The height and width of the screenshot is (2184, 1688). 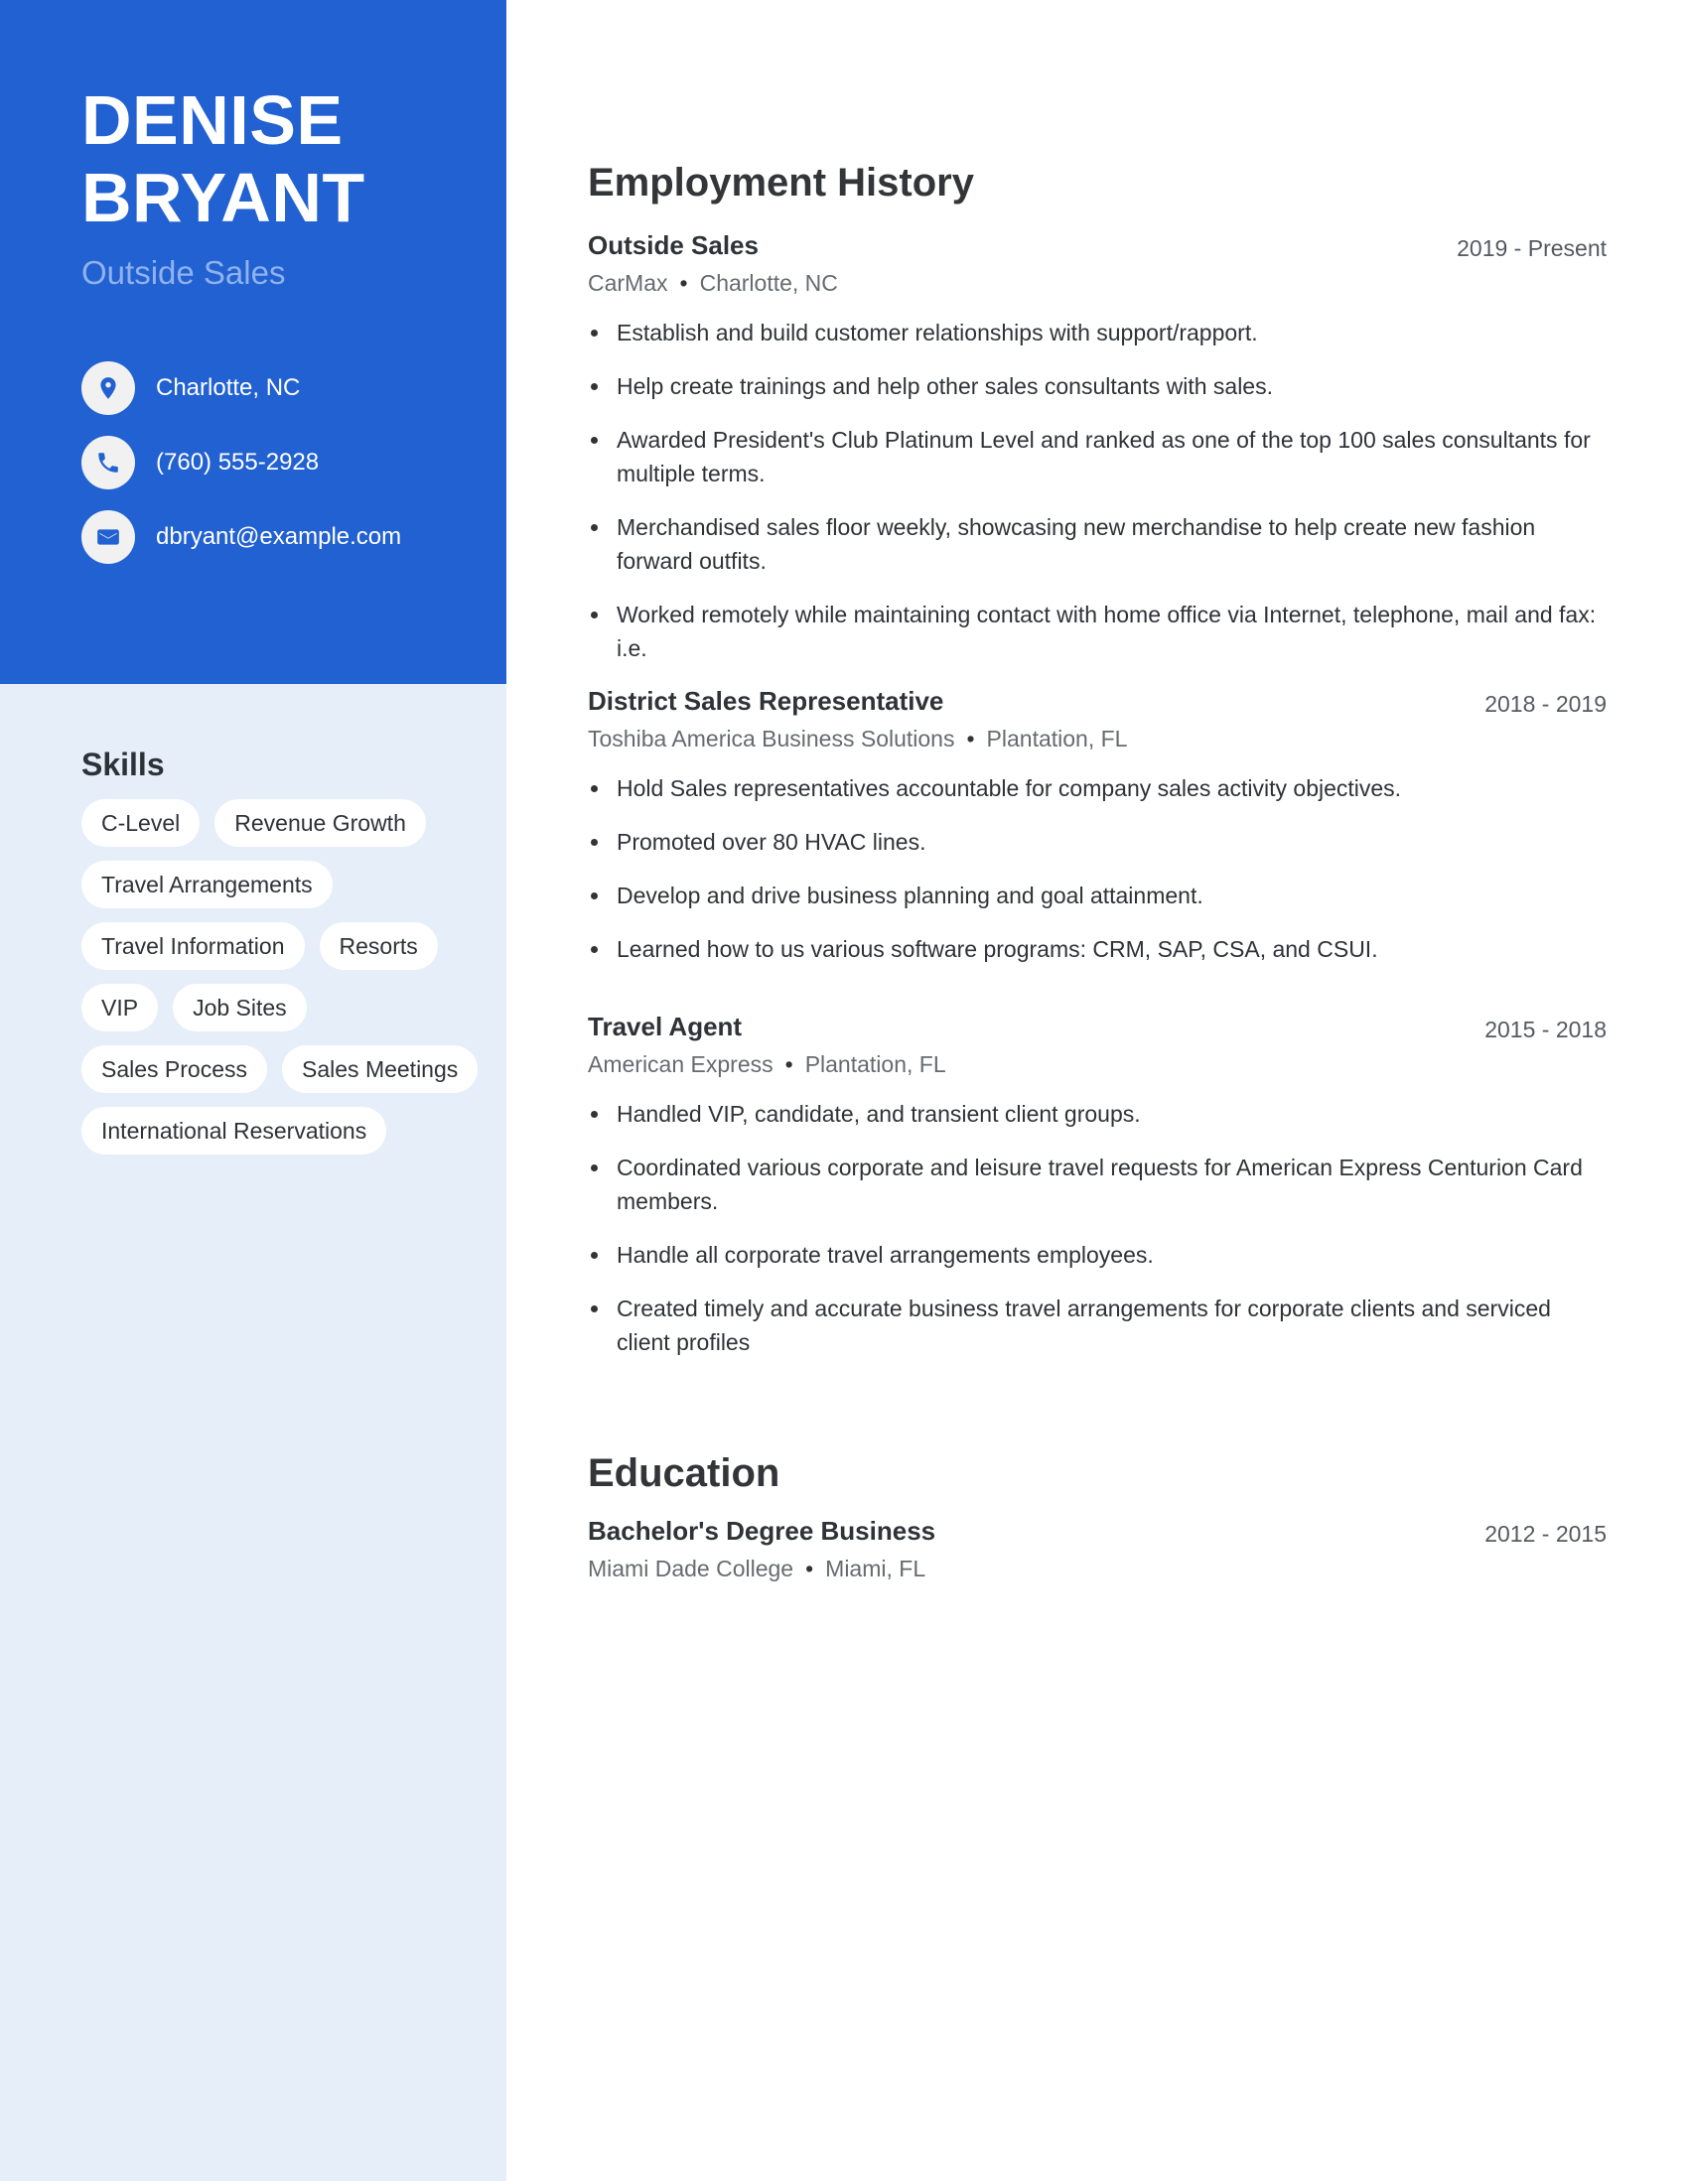 I want to click on candidate-name: DENISE BRYANT, so click(x=223, y=158).